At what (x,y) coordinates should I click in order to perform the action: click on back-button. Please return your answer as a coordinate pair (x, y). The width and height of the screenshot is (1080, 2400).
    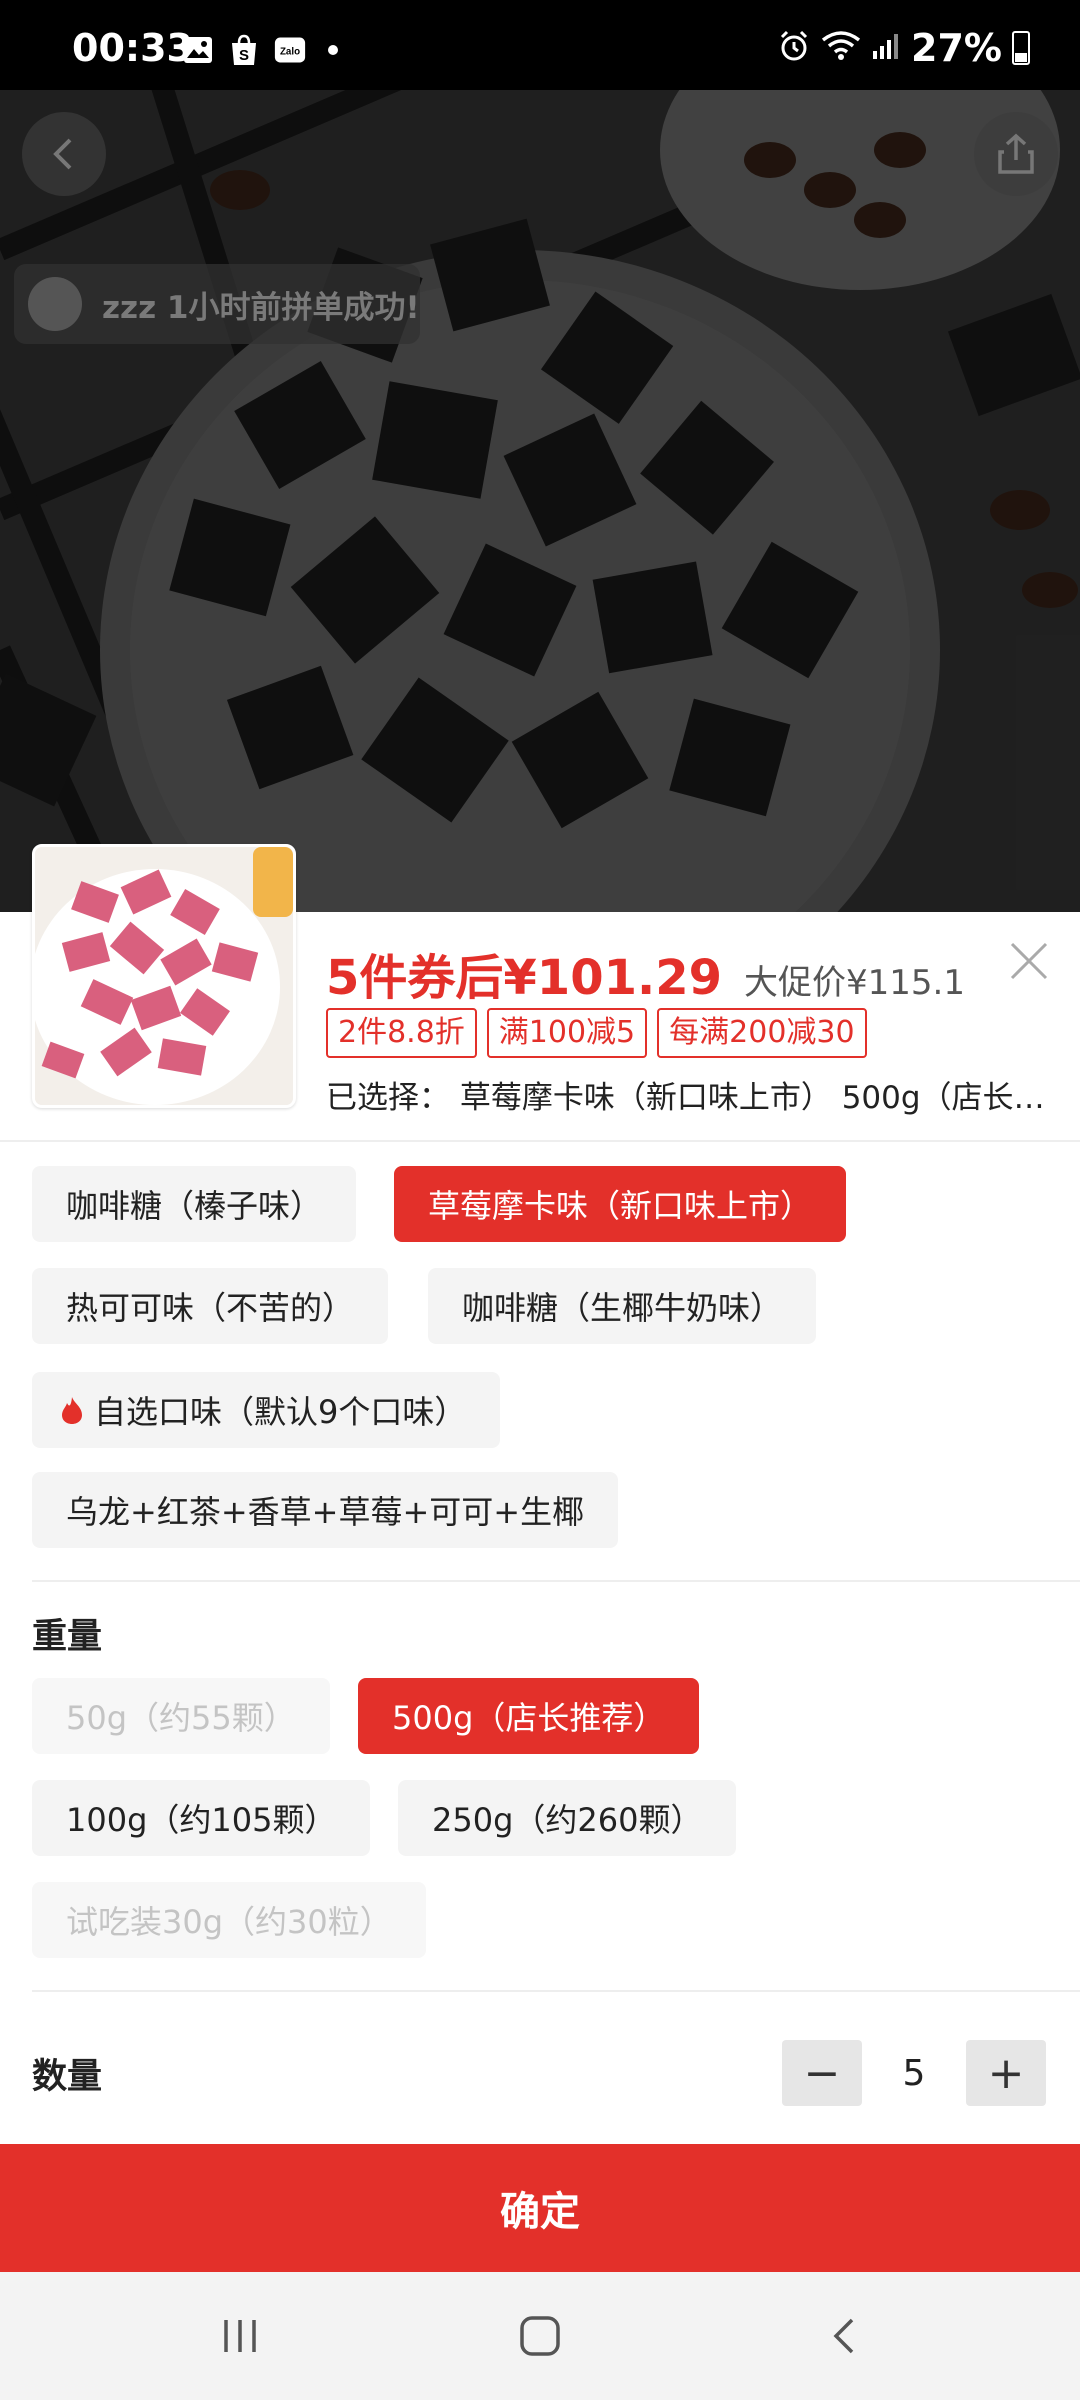
    Looking at the image, I should click on (64, 154).